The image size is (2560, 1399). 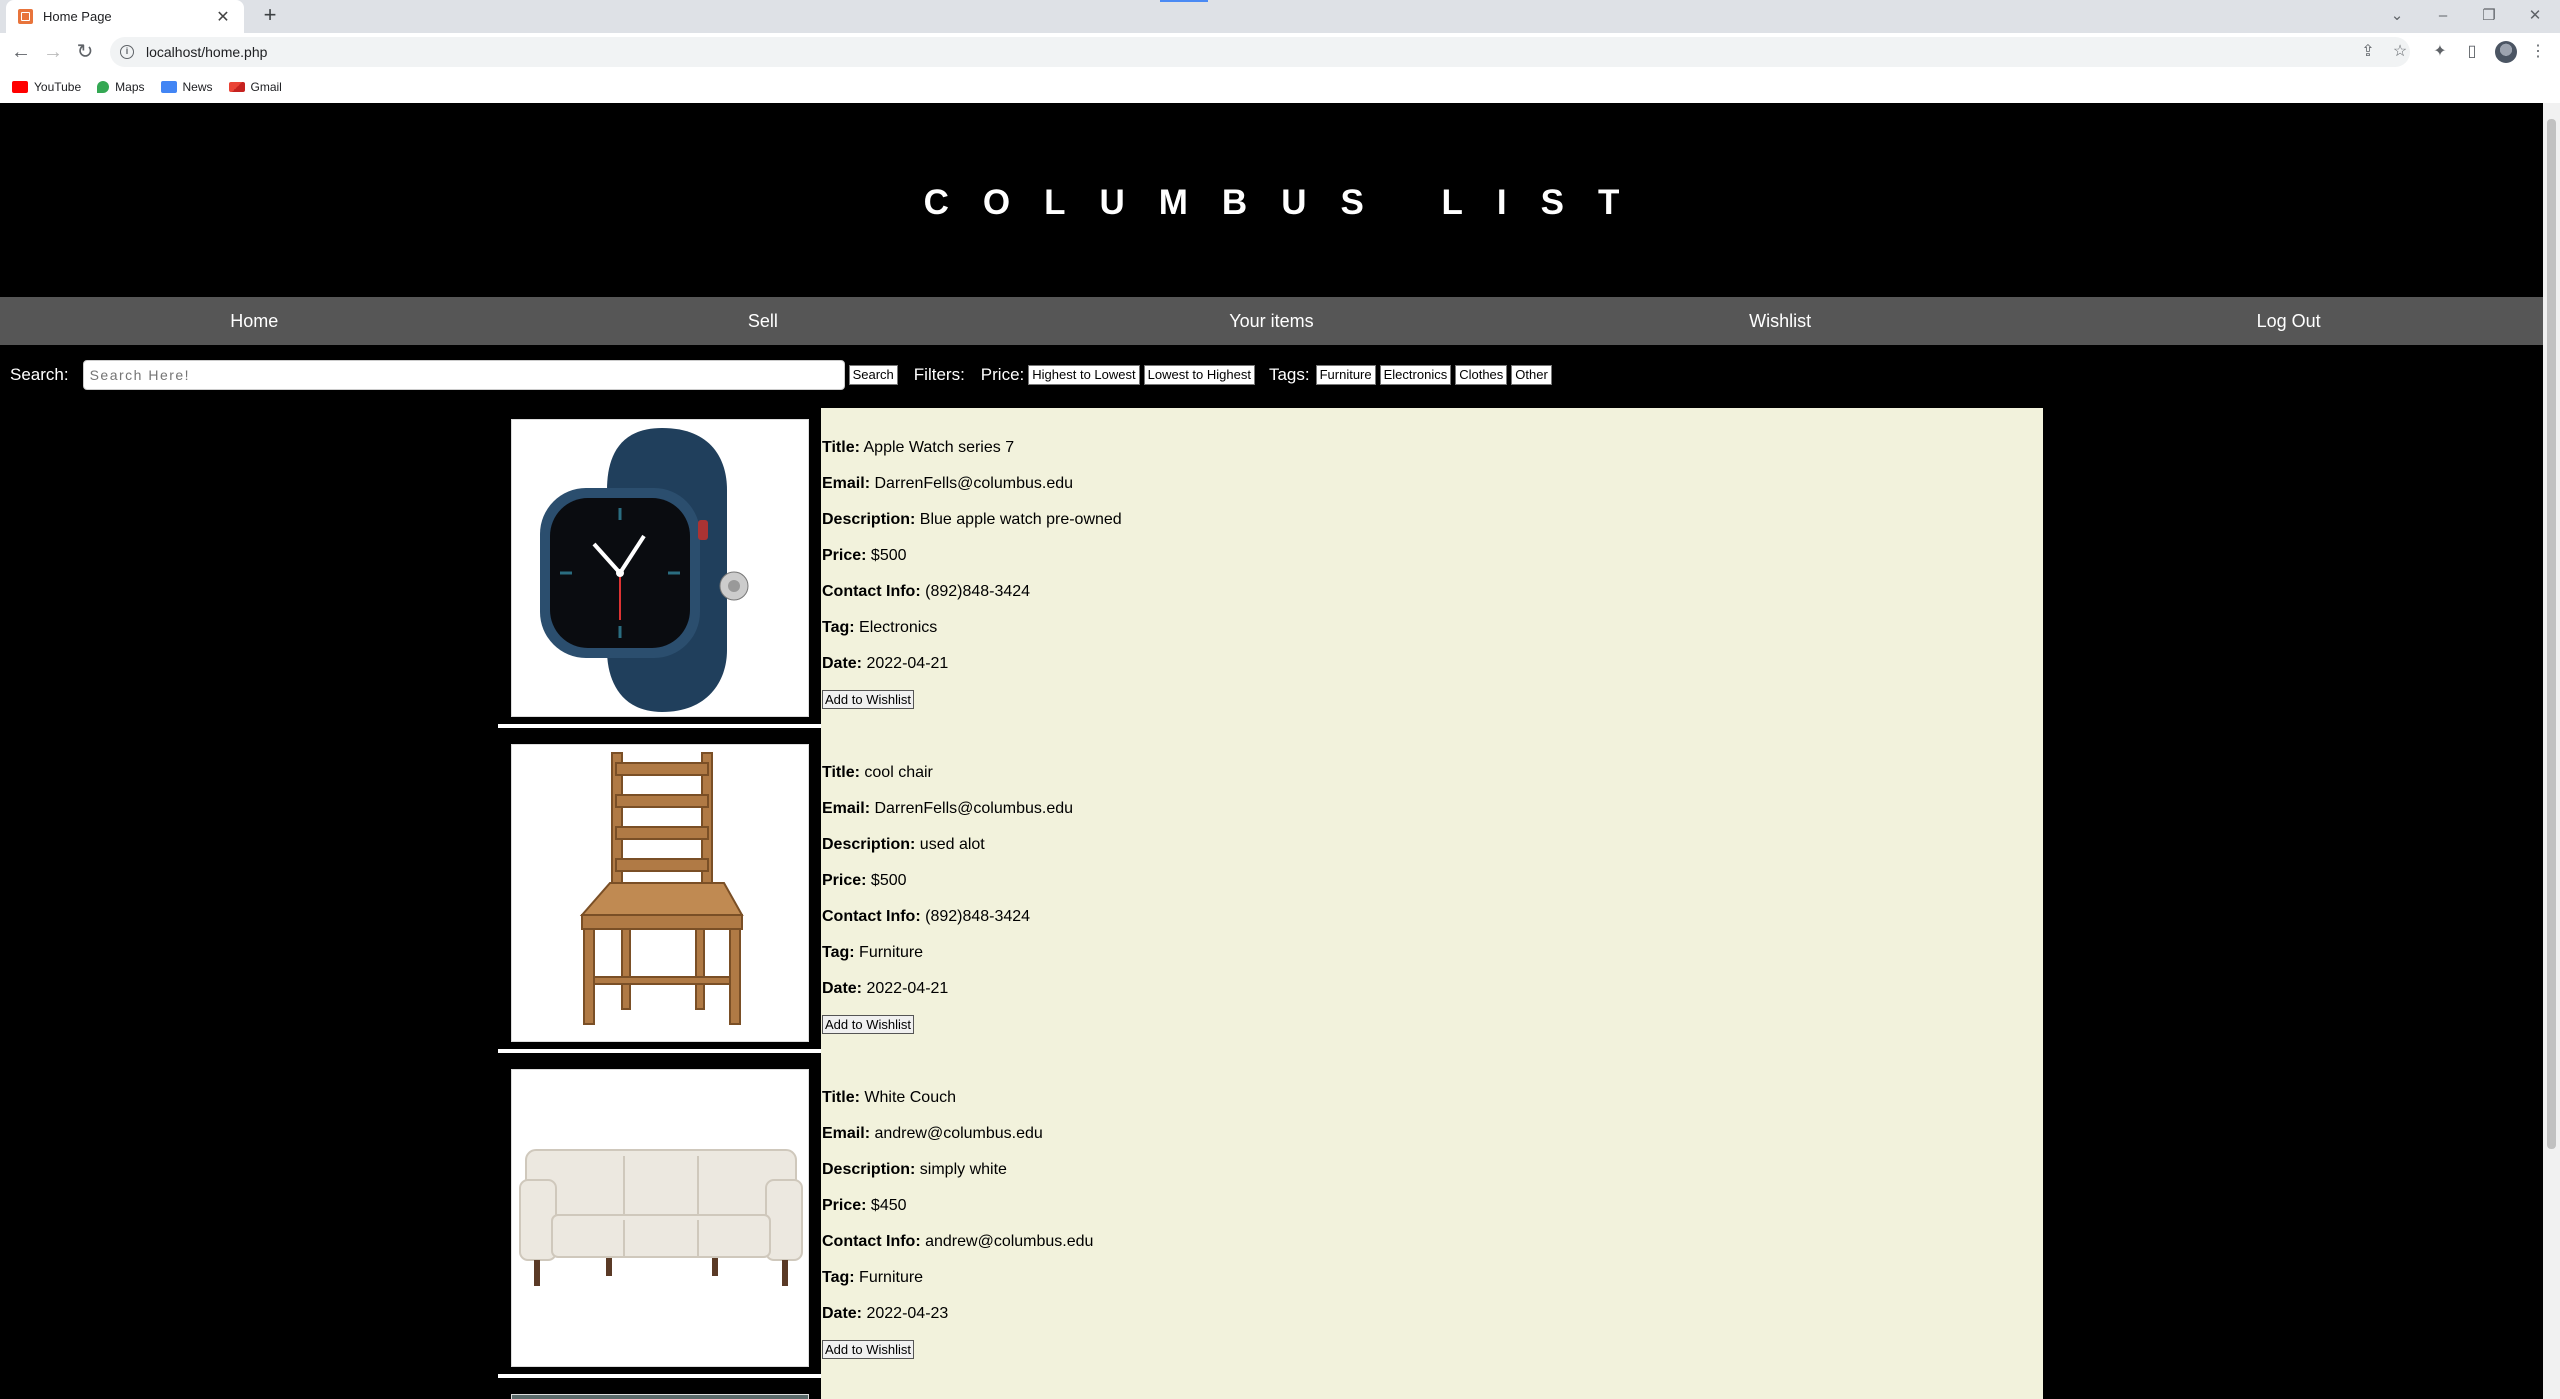 What do you see at coordinates (2538, 52) in the screenshot?
I see `menu-kebab-icon: ⋮` at bounding box center [2538, 52].